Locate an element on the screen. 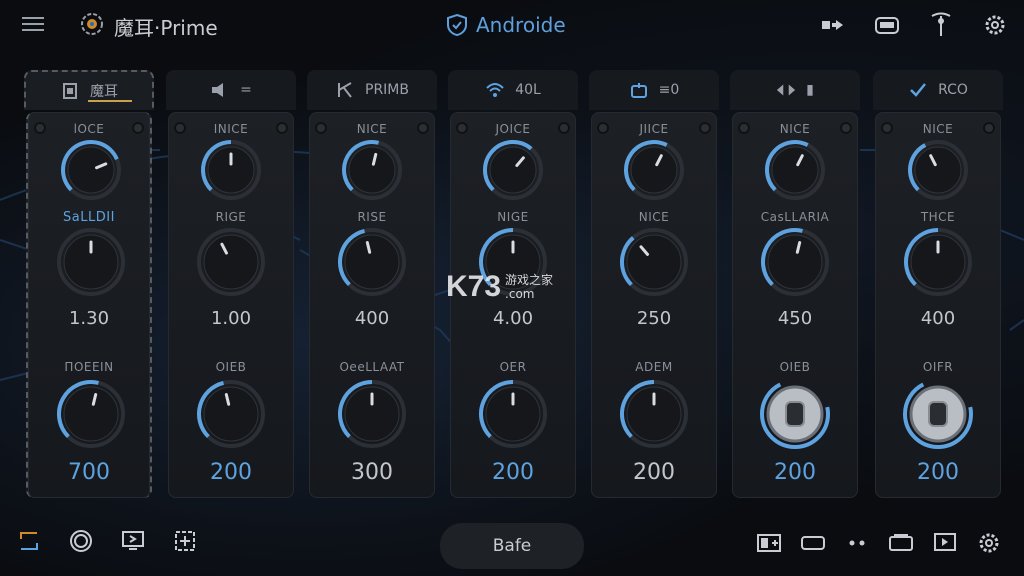 The height and width of the screenshot is (576, 1024). strip-header-label: 魔耳 is located at coordinates (104, 92).